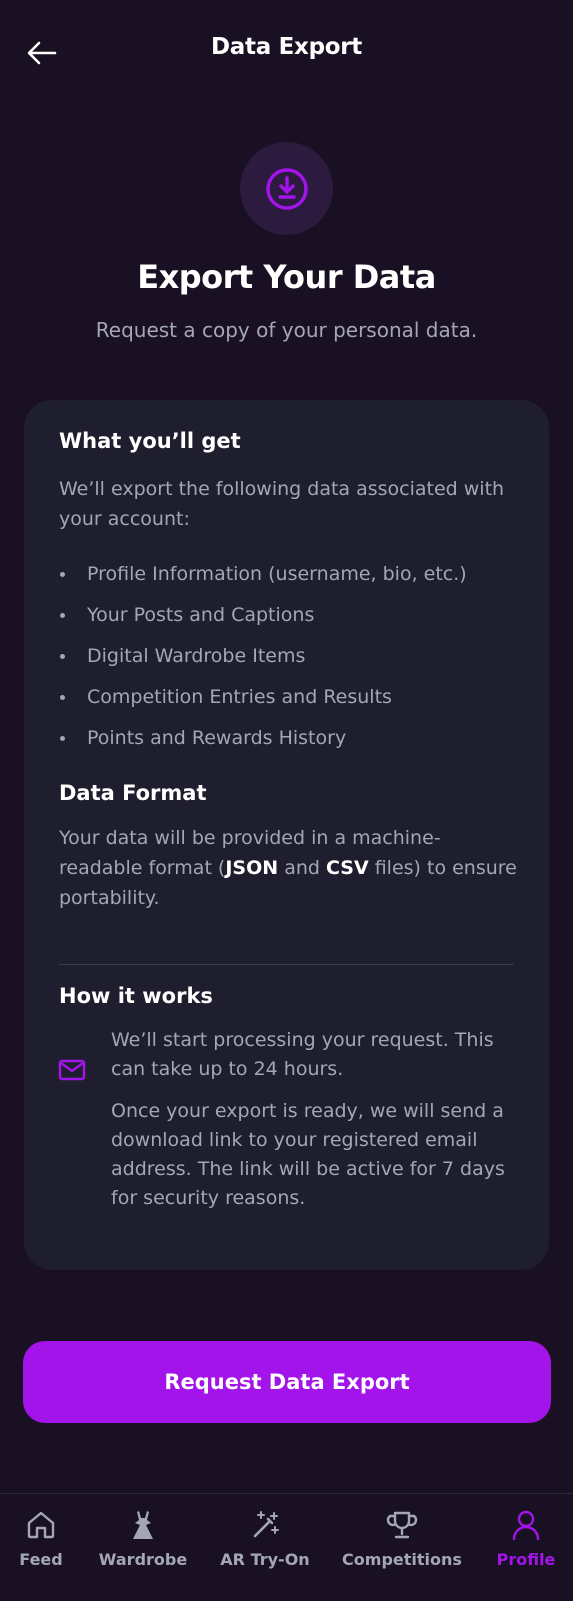 The height and width of the screenshot is (1601, 573). I want to click on mail-icon, so click(72, 1070).